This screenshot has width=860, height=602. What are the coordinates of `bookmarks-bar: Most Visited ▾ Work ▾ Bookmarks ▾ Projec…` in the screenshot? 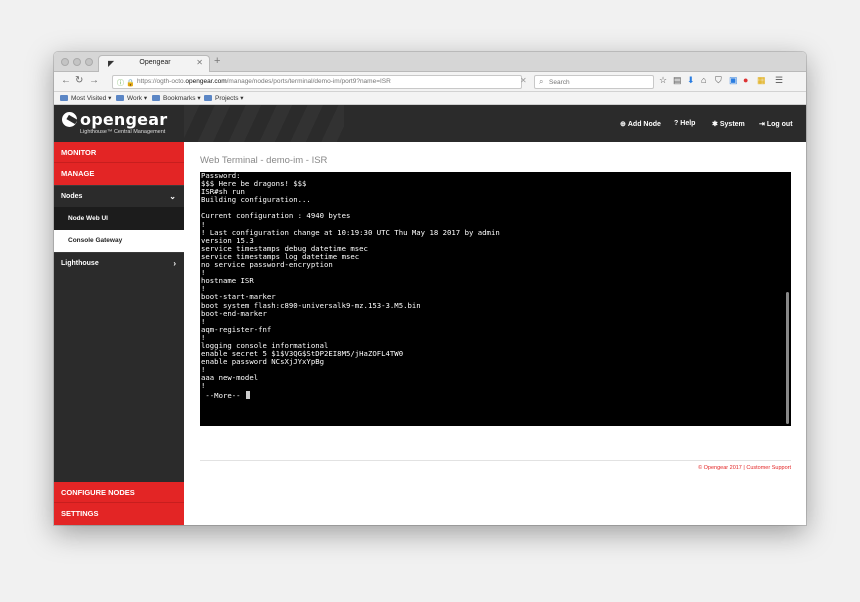 It's located at (430, 98).